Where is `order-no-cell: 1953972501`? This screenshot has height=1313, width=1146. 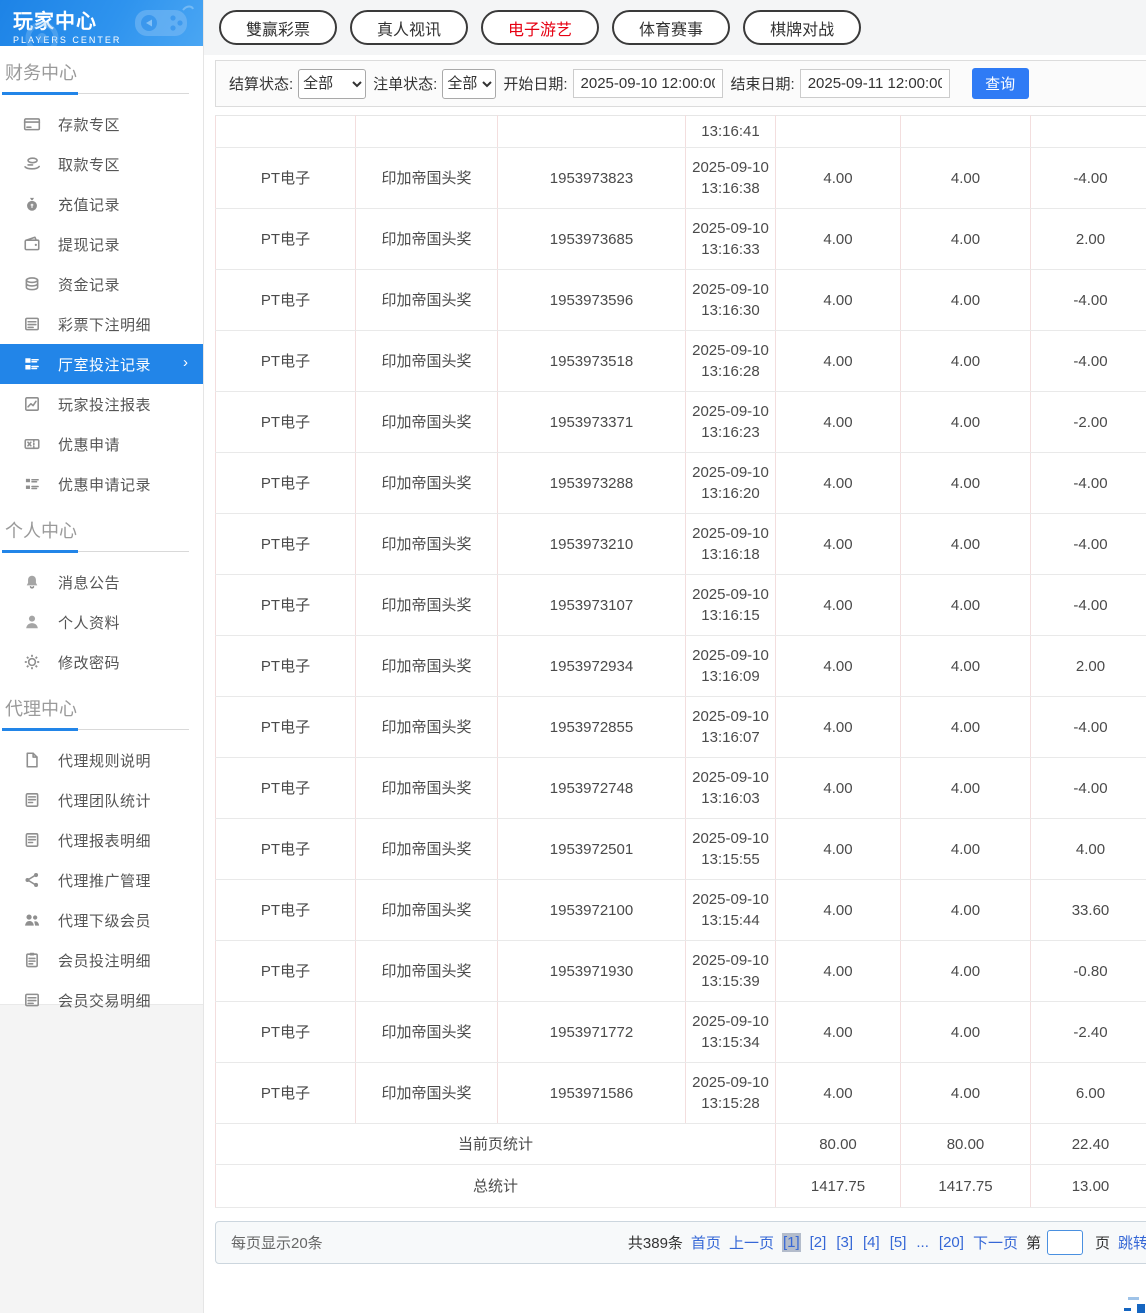 order-no-cell: 1953972501 is located at coordinates (591, 849).